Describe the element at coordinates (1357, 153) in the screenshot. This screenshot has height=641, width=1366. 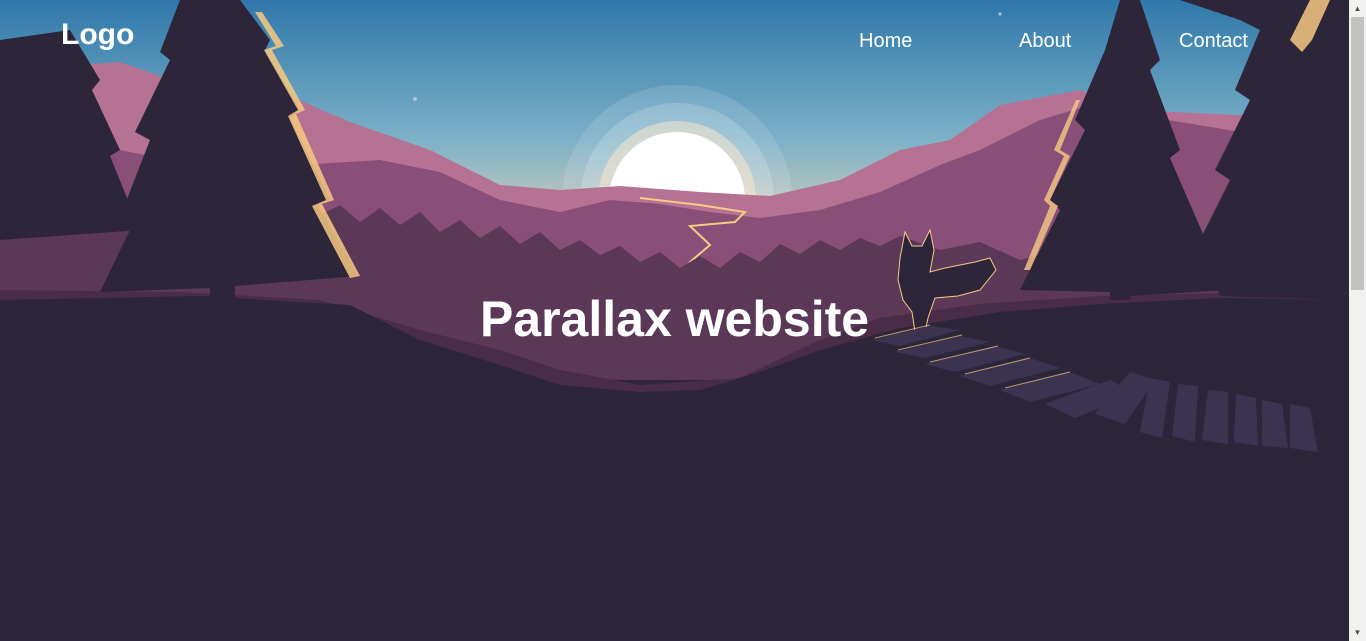
I see `scrollbar-thumb` at that location.